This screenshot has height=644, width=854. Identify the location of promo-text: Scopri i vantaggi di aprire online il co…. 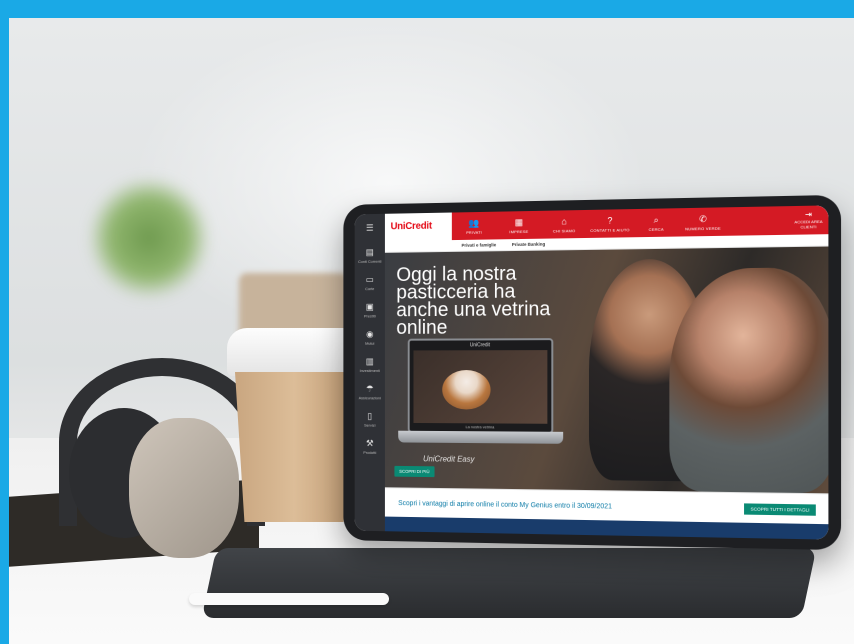
(505, 505).